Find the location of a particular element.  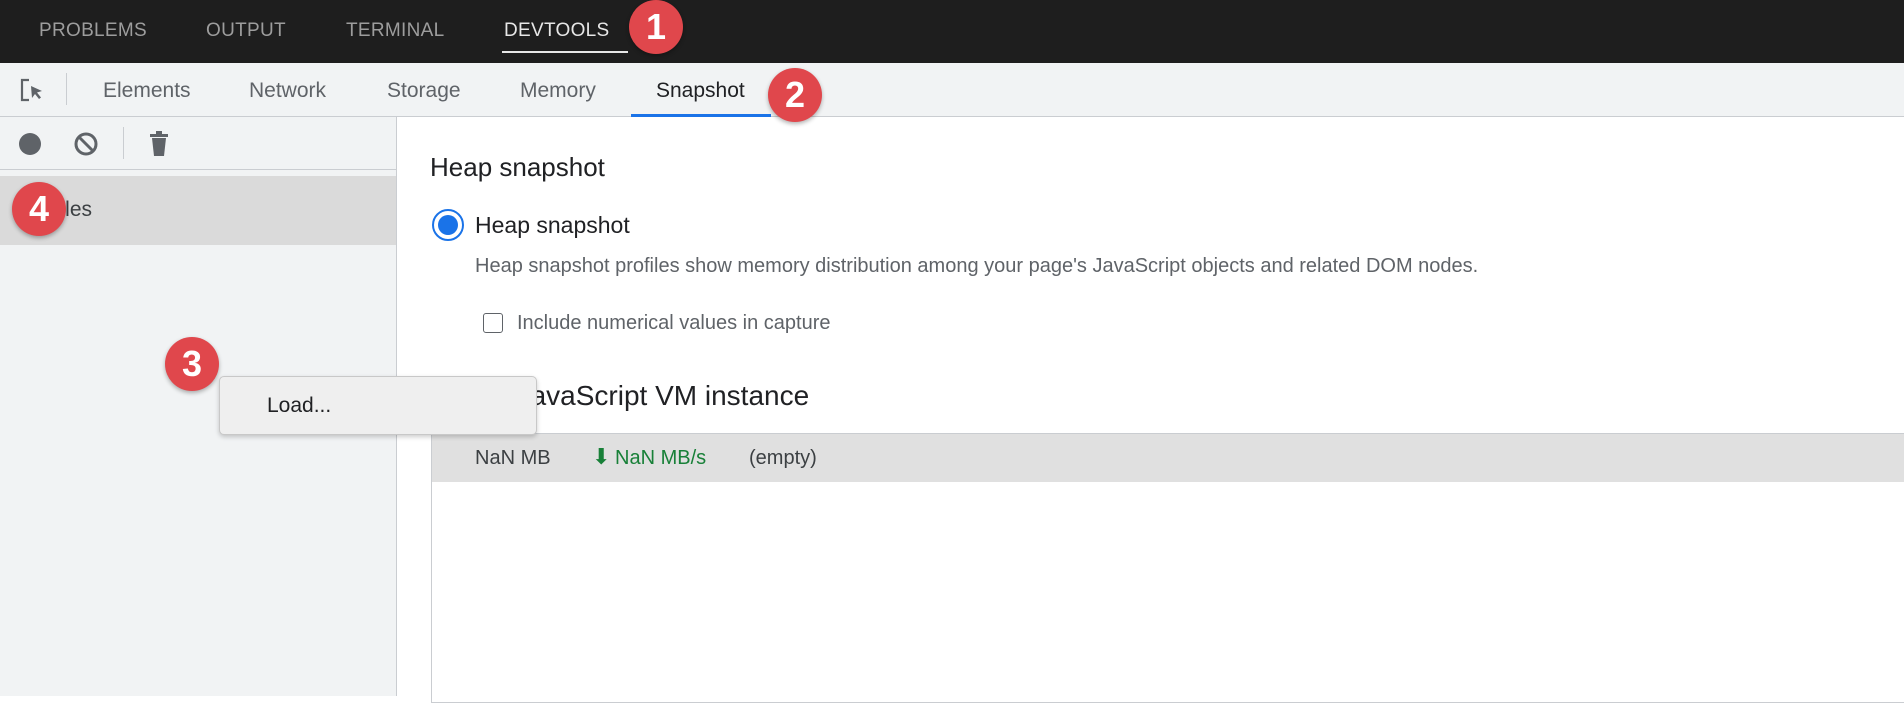

annotation-badge-1: 1 is located at coordinates (656, 27).